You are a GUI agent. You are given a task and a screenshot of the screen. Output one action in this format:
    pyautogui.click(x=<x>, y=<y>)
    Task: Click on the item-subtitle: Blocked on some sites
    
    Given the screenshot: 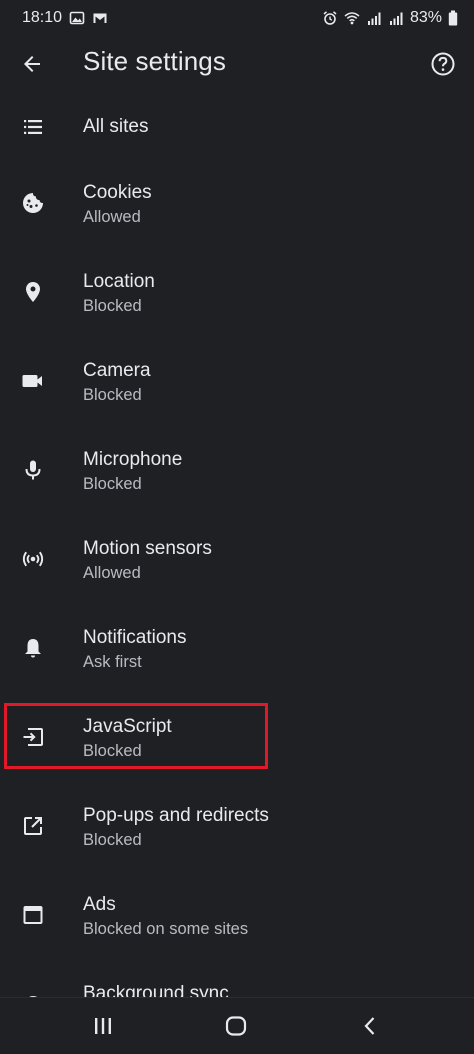 What is the action you would take?
    pyautogui.click(x=166, y=929)
    